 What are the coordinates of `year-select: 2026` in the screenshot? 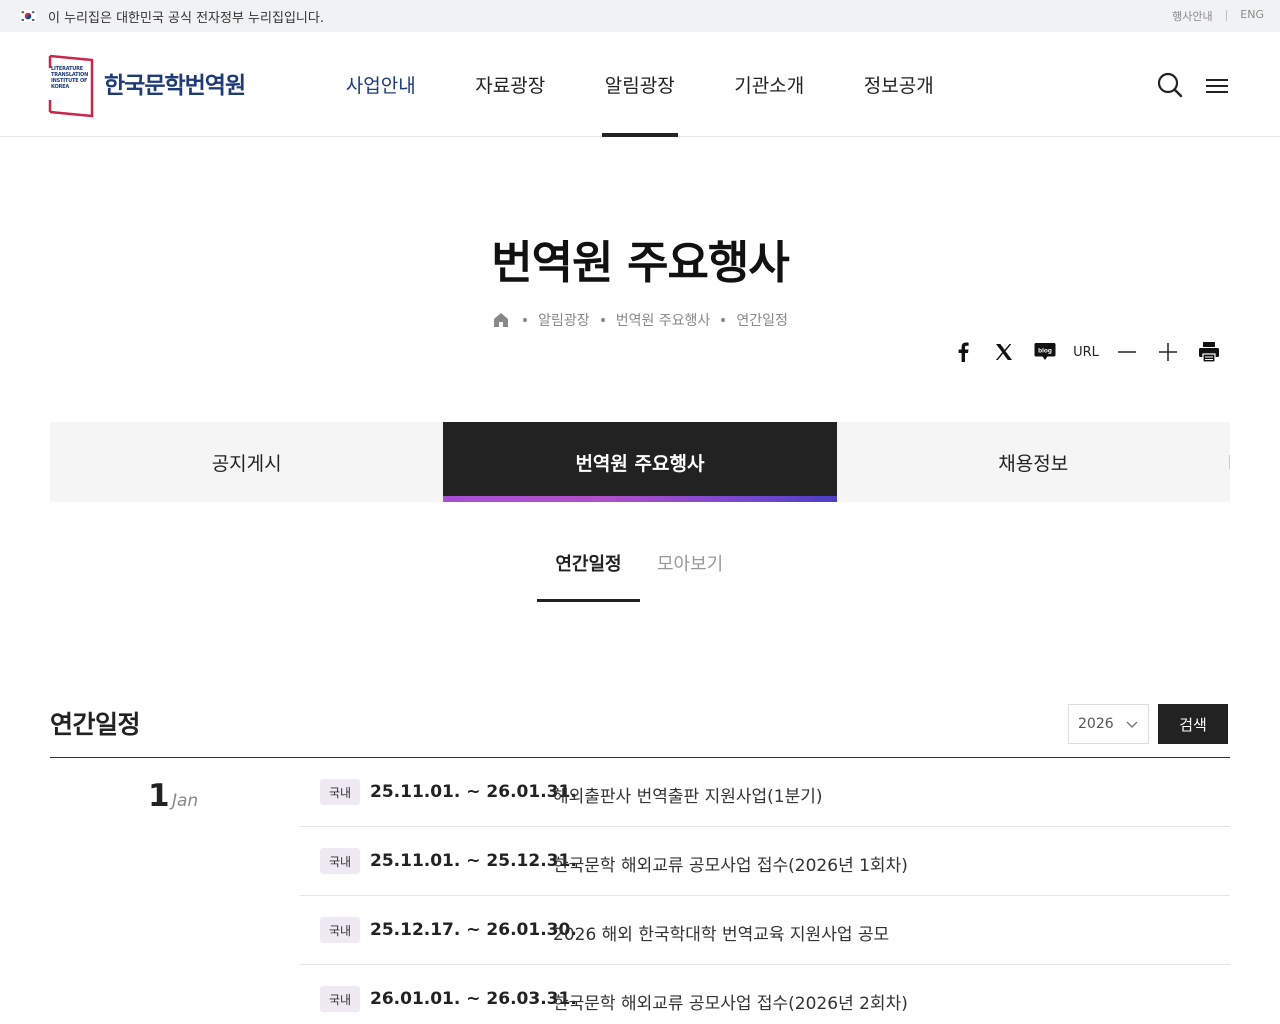 It's located at (1108, 724).